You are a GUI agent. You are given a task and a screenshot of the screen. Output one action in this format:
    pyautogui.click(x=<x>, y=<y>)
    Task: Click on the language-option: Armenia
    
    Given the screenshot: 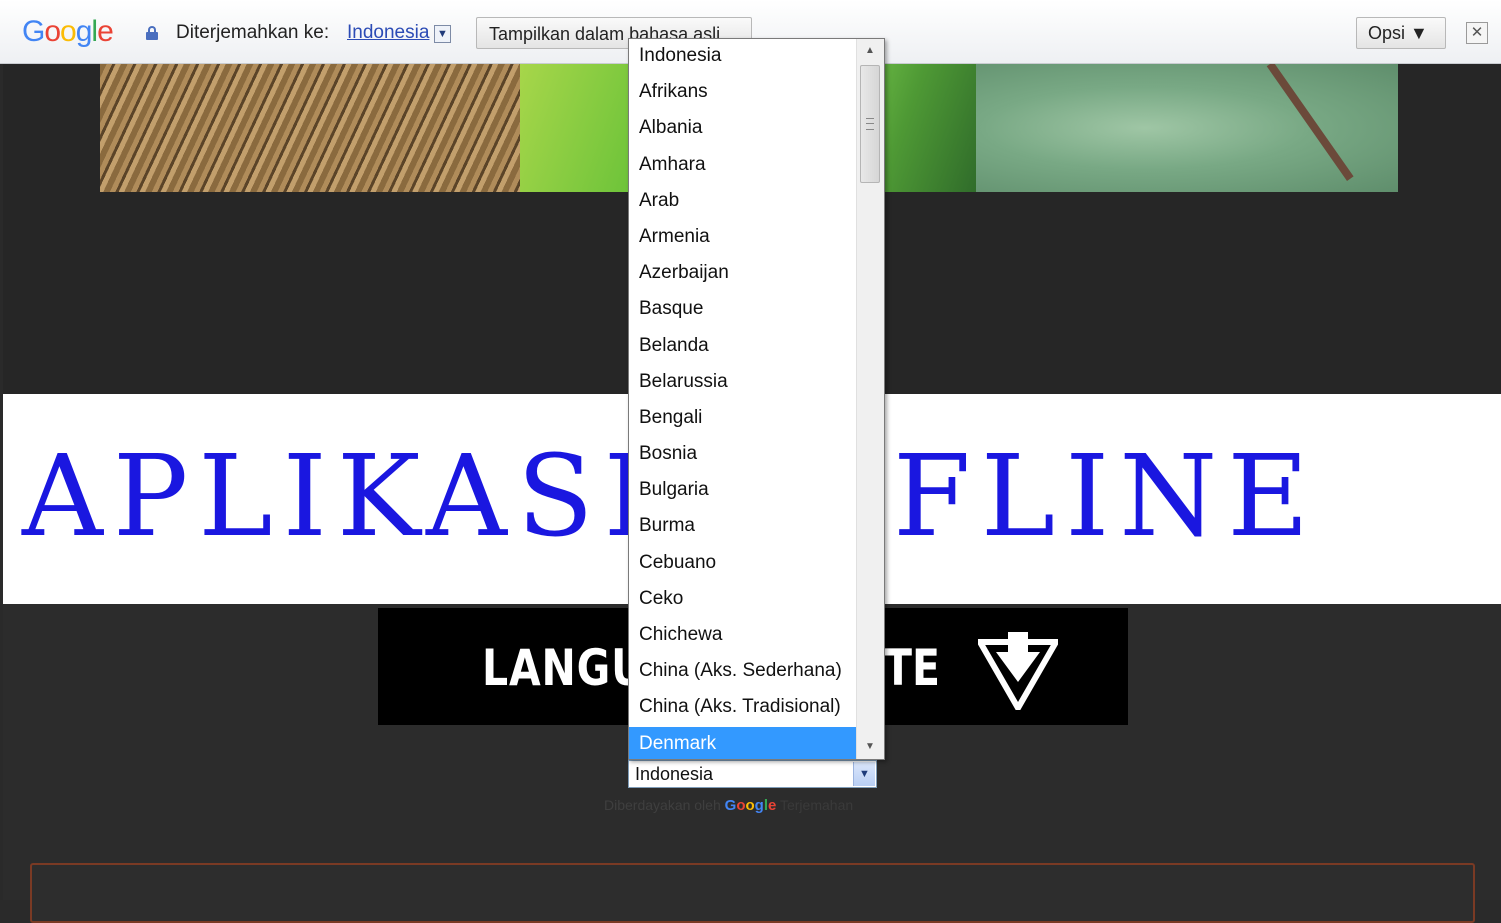 What is the action you would take?
    pyautogui.click(x=743, y=238)
    